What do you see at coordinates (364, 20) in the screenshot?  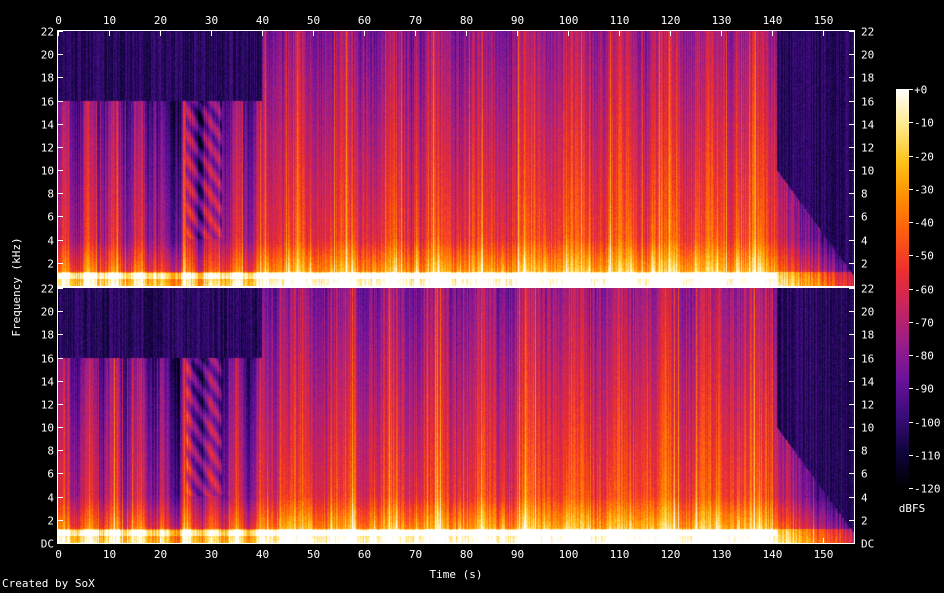 I see `x-tick-label-top-60: 60` at bounding box center [364, 20].